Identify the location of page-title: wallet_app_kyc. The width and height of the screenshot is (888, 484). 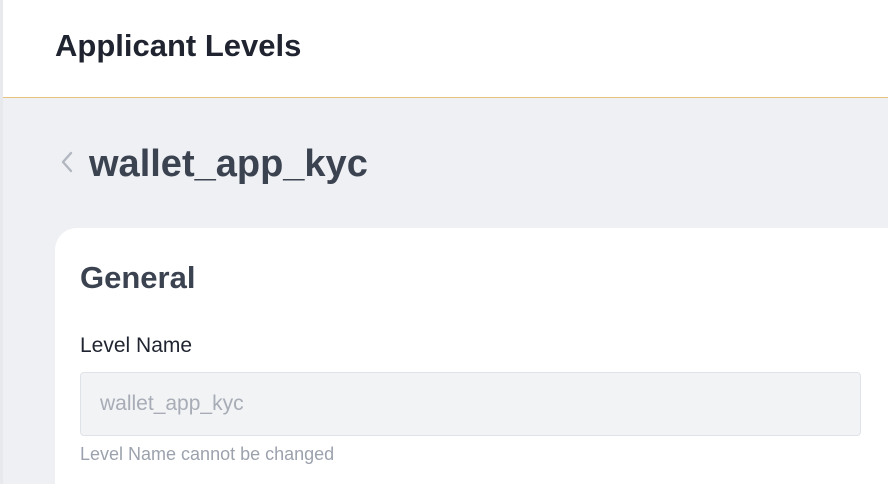
(228, 164).